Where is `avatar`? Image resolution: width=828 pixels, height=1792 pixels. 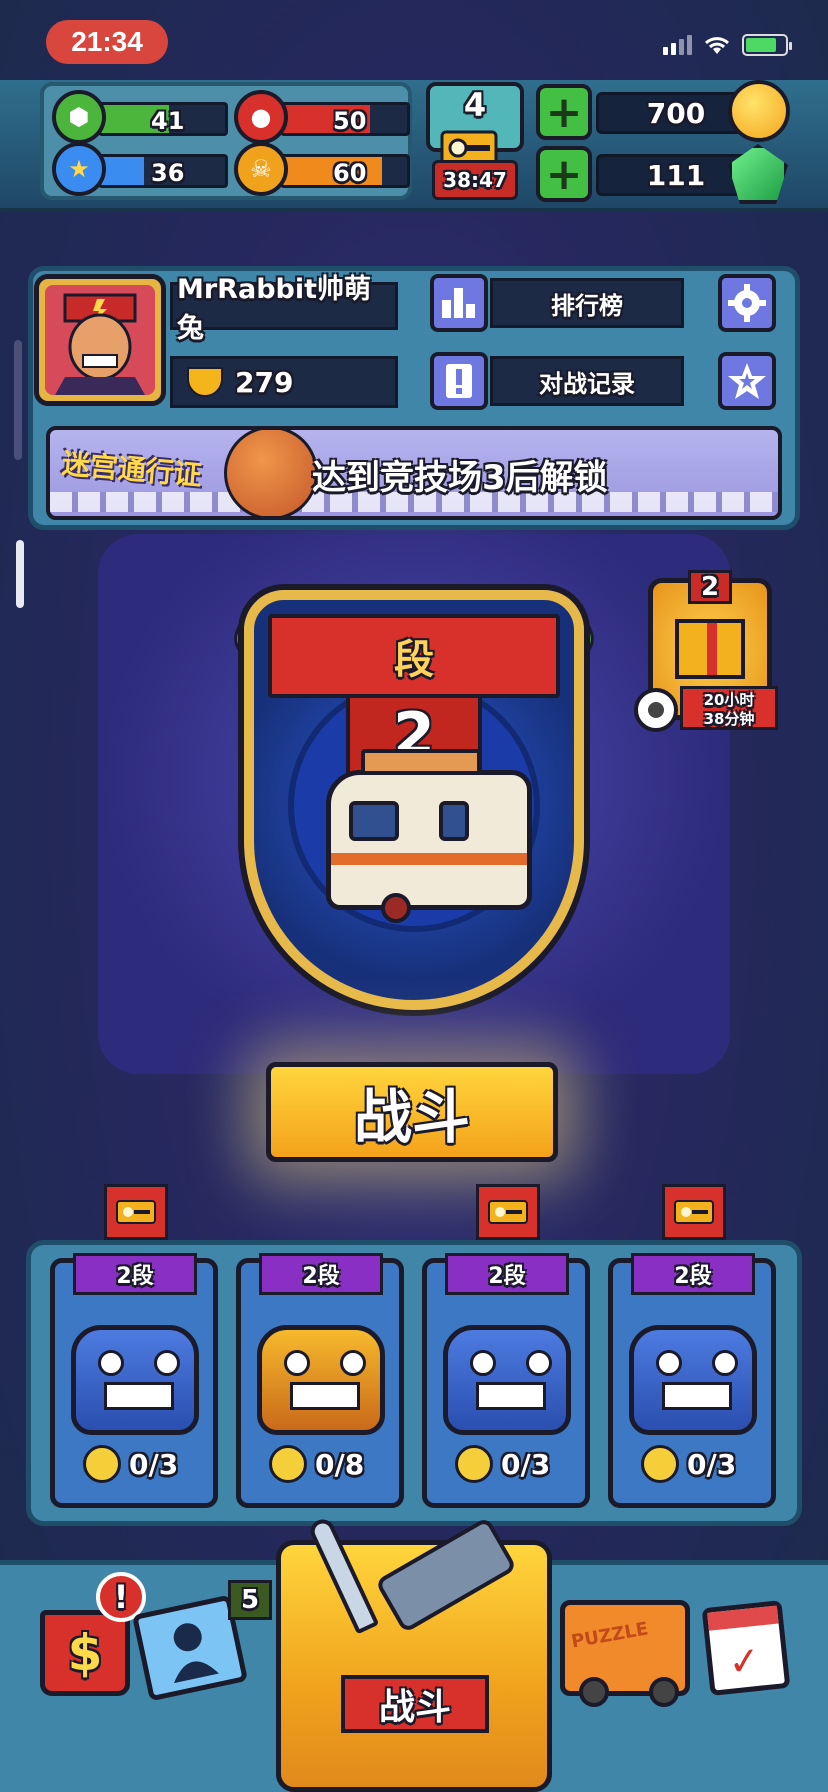 avatar is located at coordinates (100, 340).